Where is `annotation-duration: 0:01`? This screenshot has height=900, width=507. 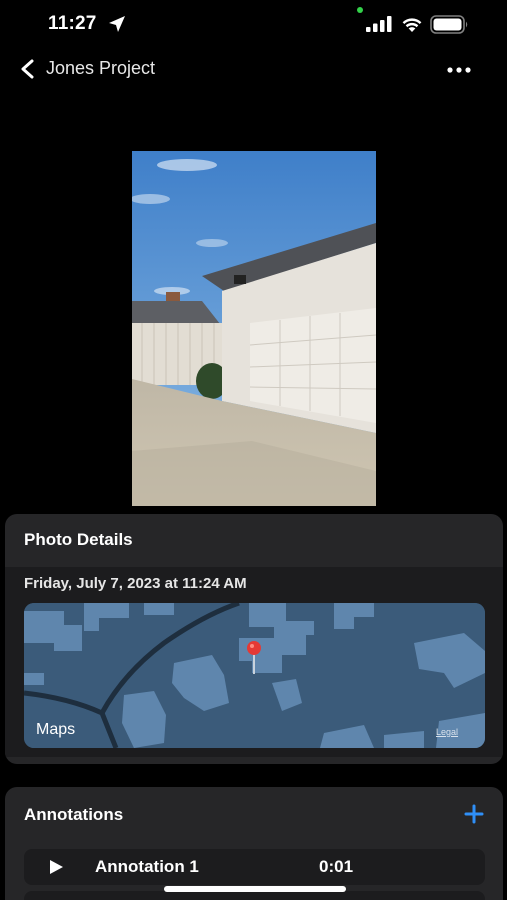
annotation-duration: 0:01 is located at coordinates (336, 866).